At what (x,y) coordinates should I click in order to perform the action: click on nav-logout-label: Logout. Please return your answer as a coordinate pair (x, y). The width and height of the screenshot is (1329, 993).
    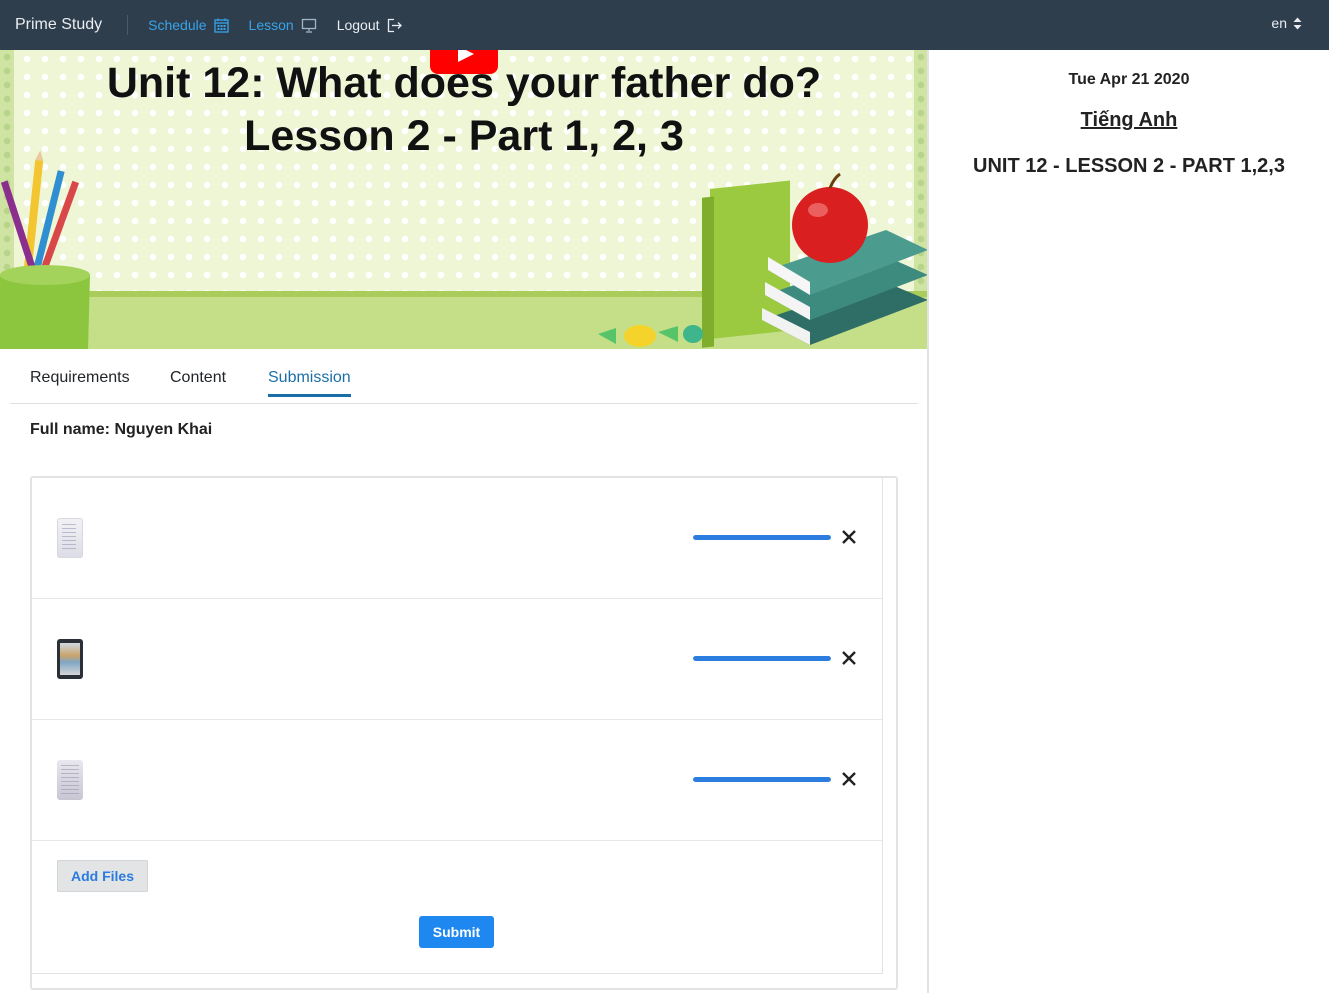
    Looking at the image, I should click on (358, 25).